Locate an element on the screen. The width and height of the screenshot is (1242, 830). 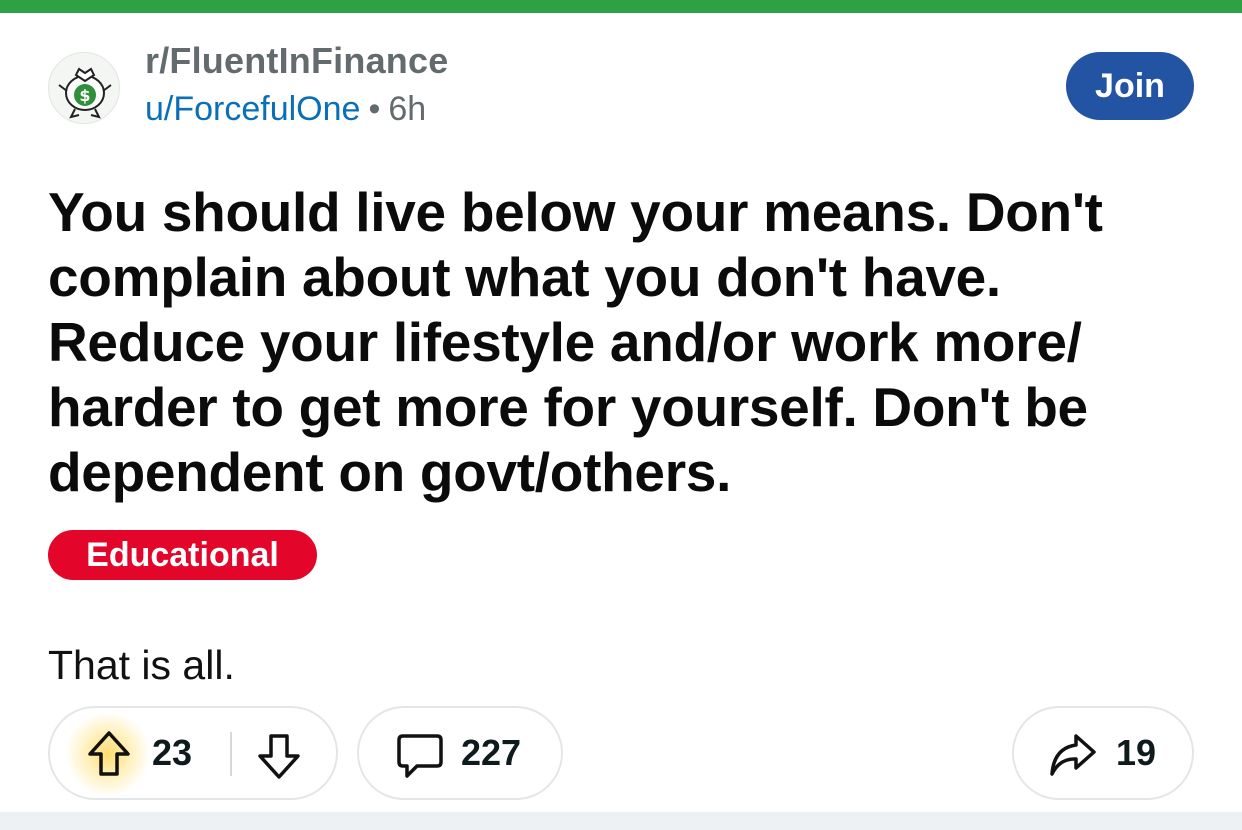
share-button: 19 is located at coordinates (1103, 753).